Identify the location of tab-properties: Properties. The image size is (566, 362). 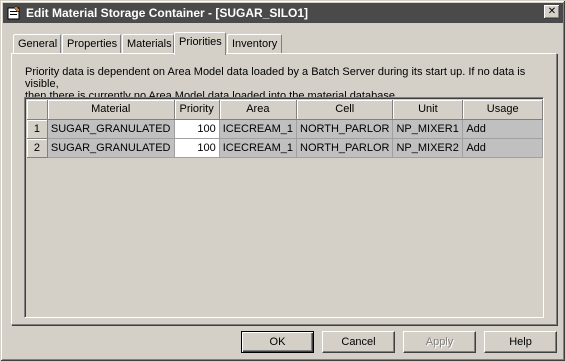
(91, 44).